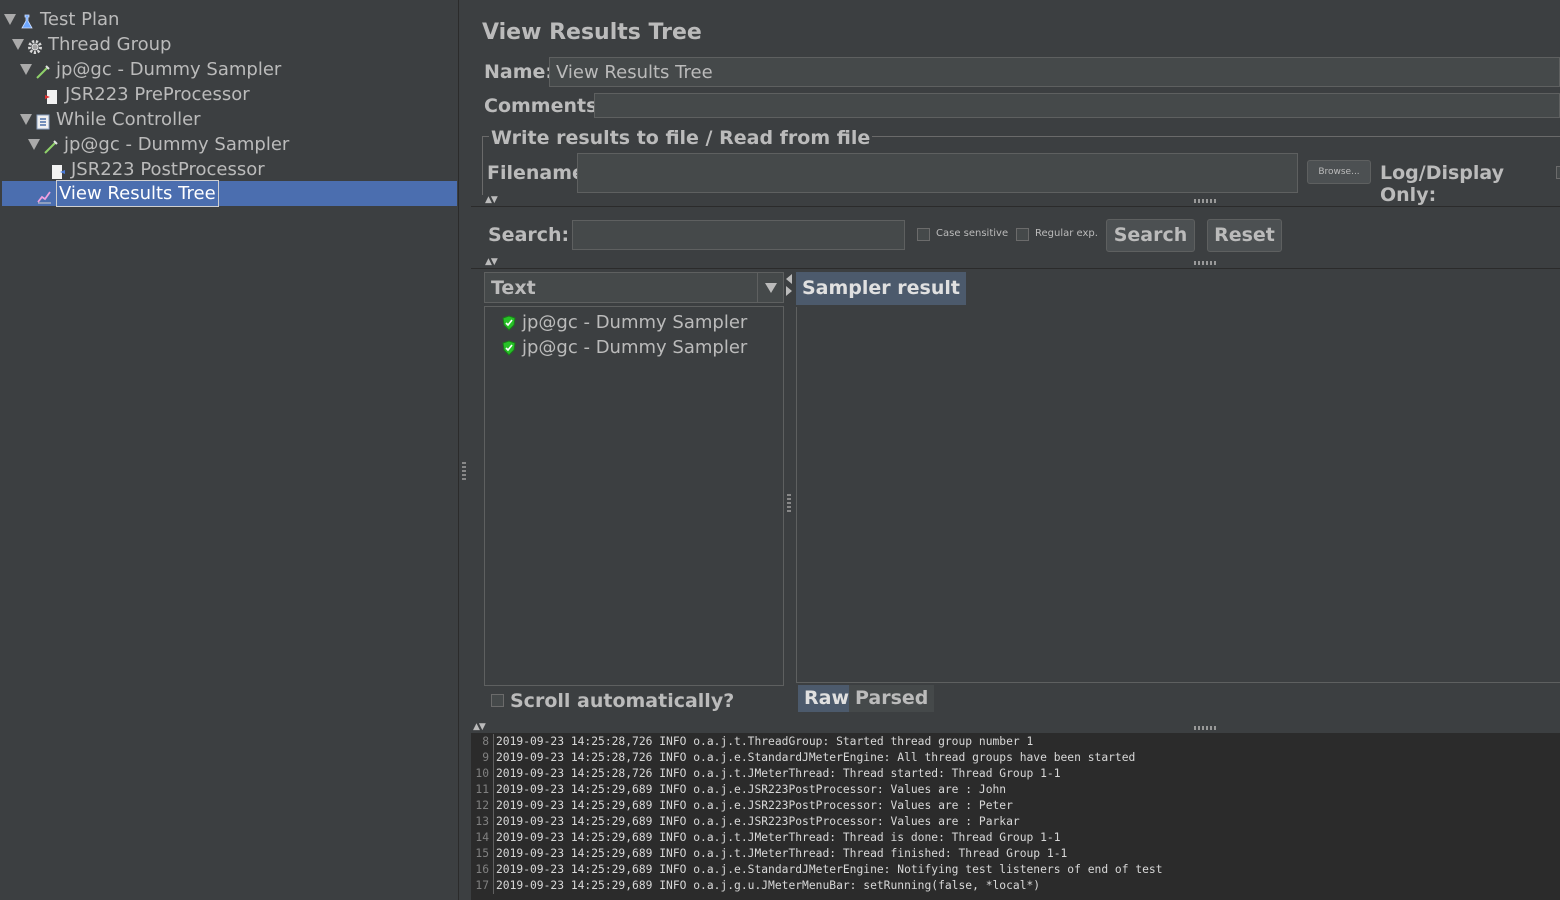 This screenshot has width=1560, height=900. I want to click on success-shield-icon, so click(509, 347).